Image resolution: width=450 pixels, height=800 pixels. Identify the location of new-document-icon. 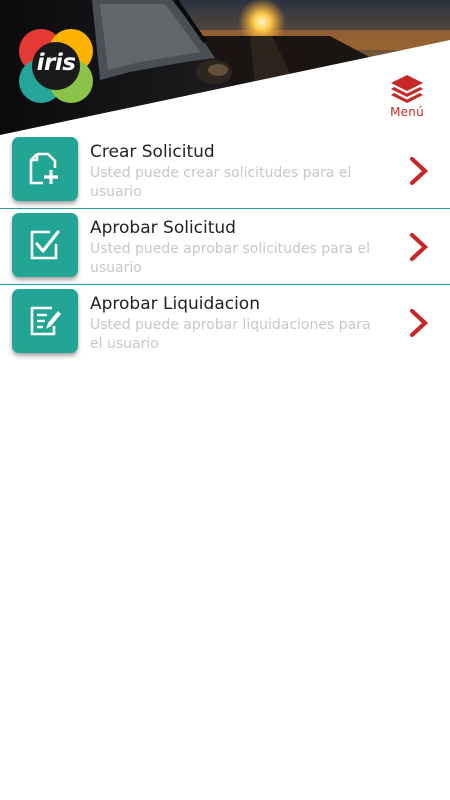
(43, 168).